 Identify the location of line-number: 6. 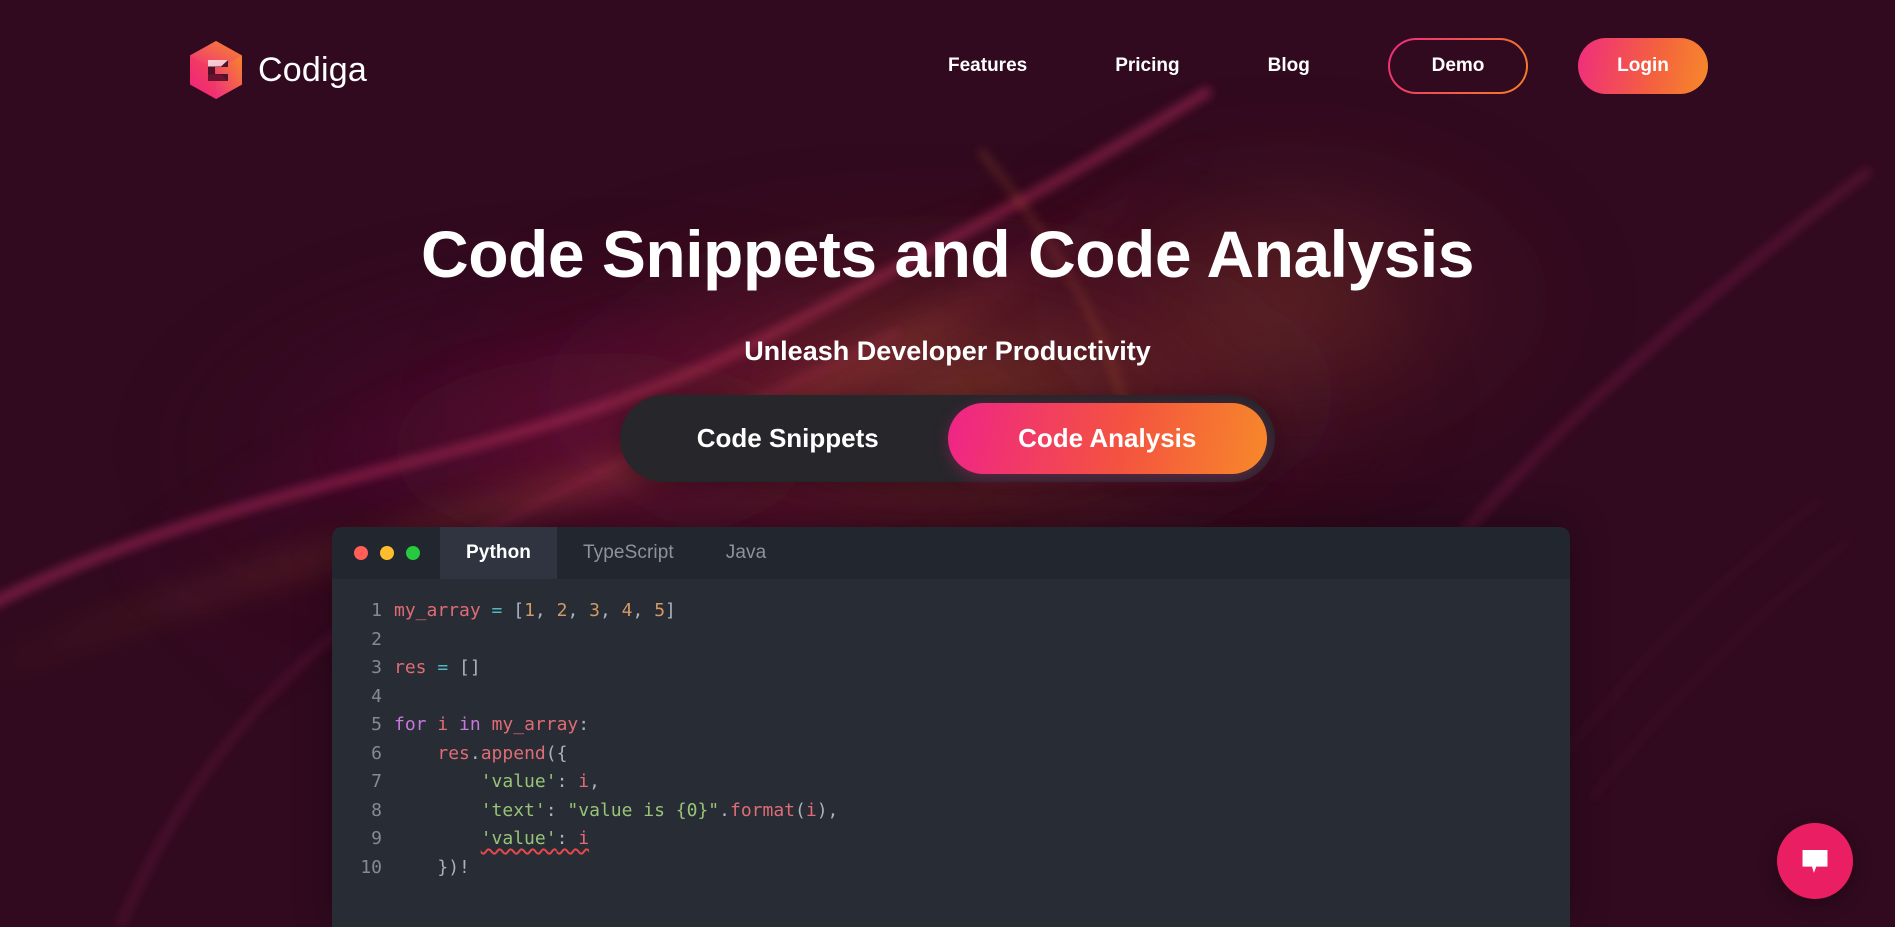
(376, 753).